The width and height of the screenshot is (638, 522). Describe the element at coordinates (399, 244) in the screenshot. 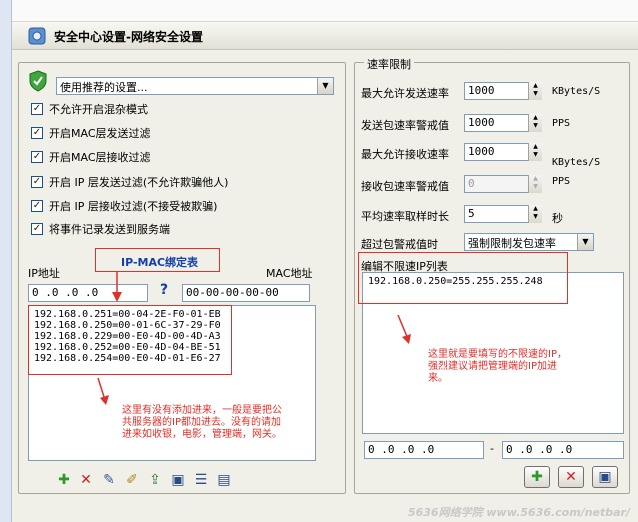

I see `exceed-label: 超过包警戒值时` at that location.